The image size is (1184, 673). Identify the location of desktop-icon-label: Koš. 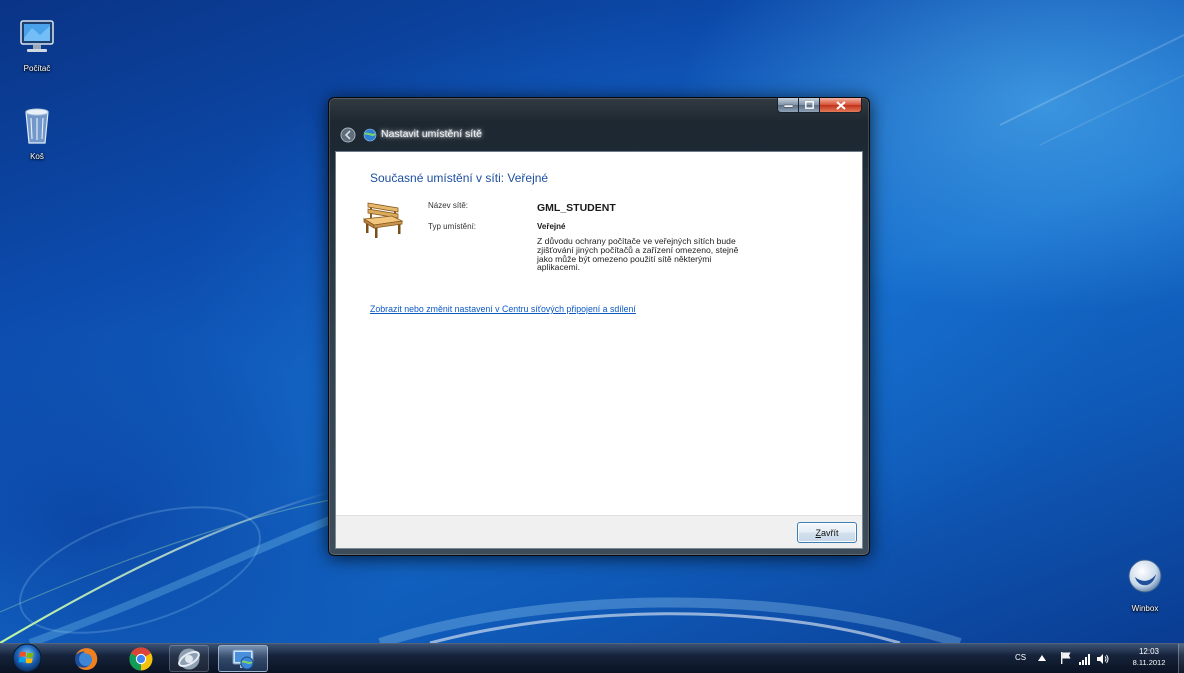
(37, 156).